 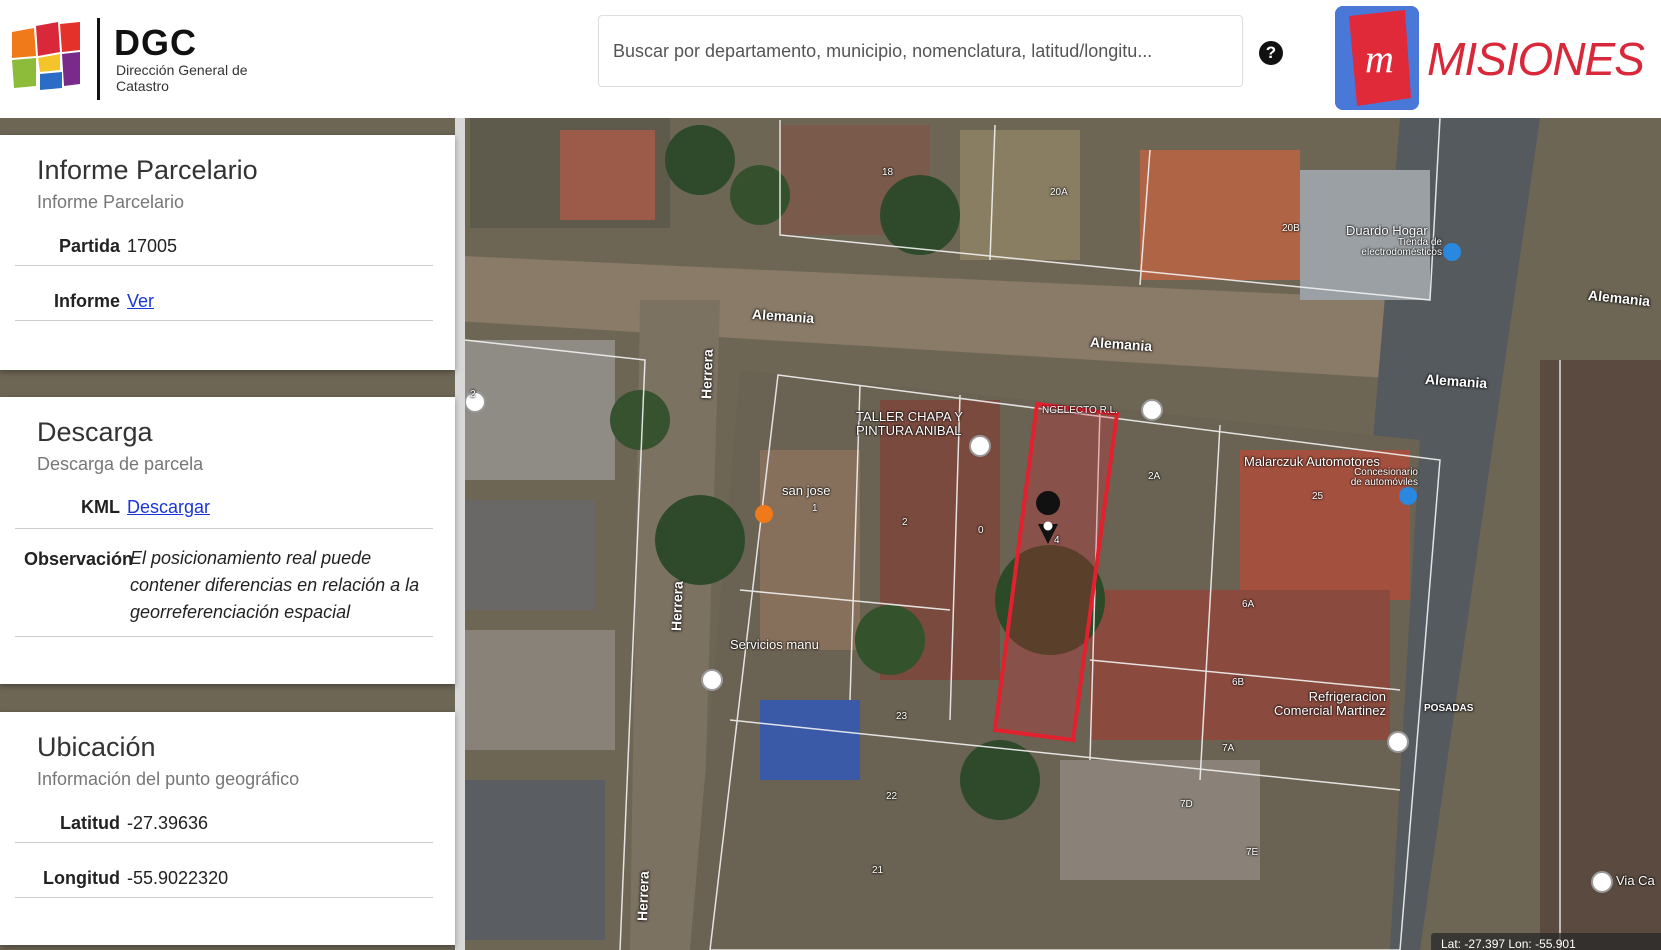 What do you see at coordinates (774, 645) in the screenshot?
I see `poi-label: Servicios manu` at bounding box center [774, 645].